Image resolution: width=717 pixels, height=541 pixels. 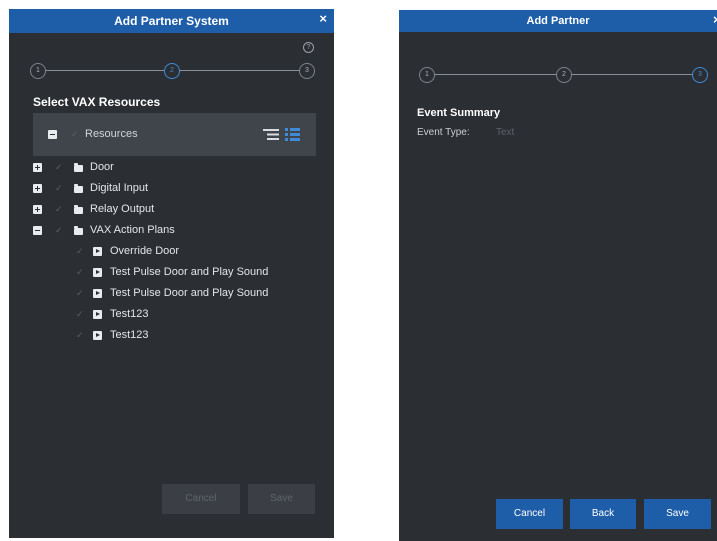 I want to click on tree-item-label: VAX Action Plans, so click(x=132, y=230).